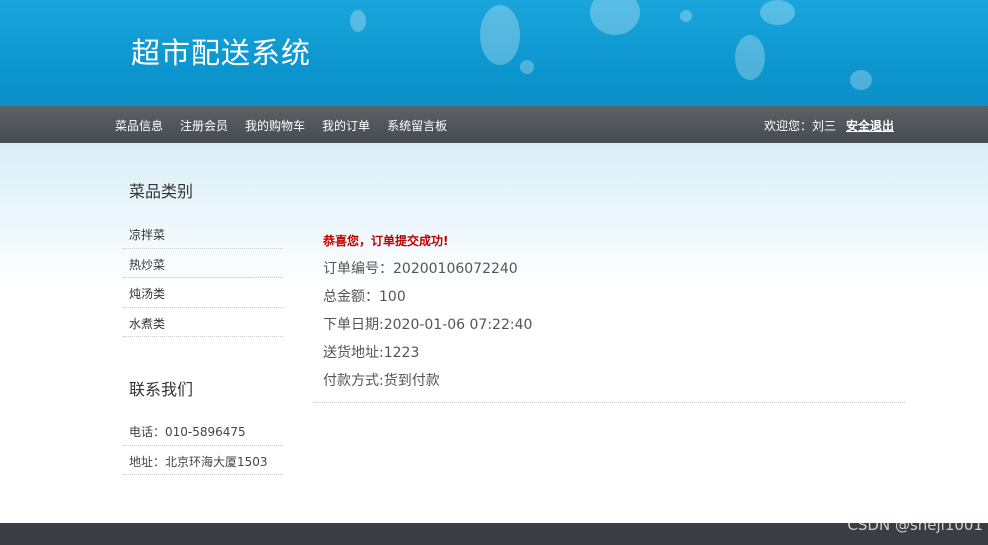 The width and height of the screenshot is (988, 545). I want to click on nav-item-register: 注册会员, so click(204, 125).